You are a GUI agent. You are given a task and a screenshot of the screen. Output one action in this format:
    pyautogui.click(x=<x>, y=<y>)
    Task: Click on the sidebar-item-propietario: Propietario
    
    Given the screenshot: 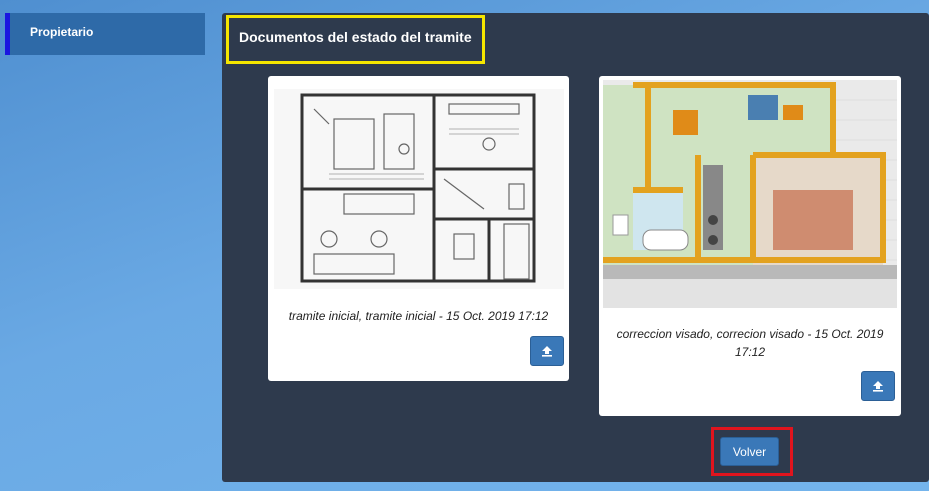 What is the action you would take?
    pyautogui.click(x=105, y=34)
    